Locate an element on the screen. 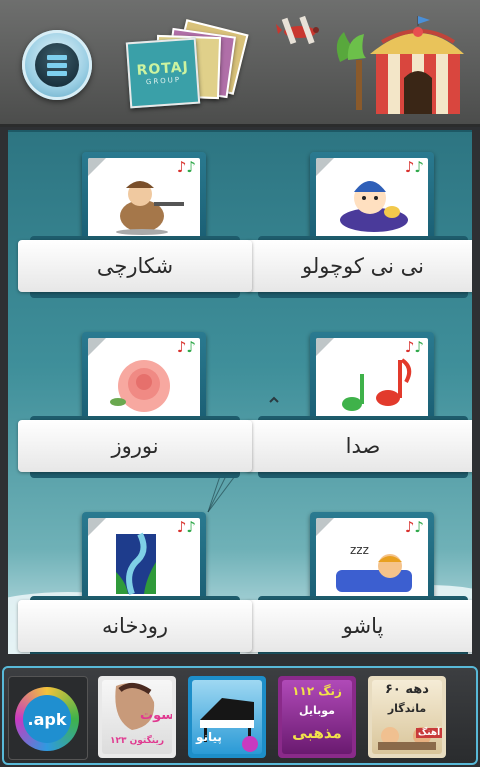  song-title: رودخانه is located at coordinates (135, 626).